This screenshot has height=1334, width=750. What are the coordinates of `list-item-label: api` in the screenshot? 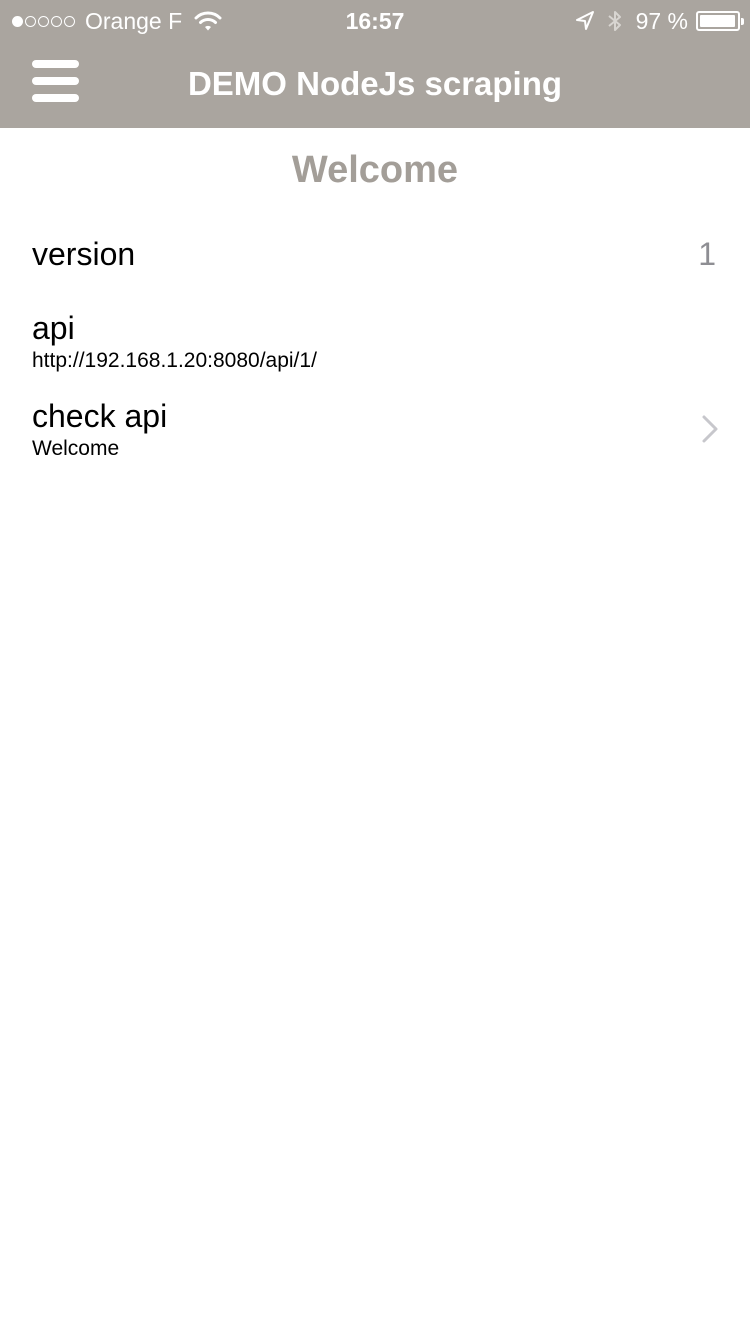 It's located at (53, 328).